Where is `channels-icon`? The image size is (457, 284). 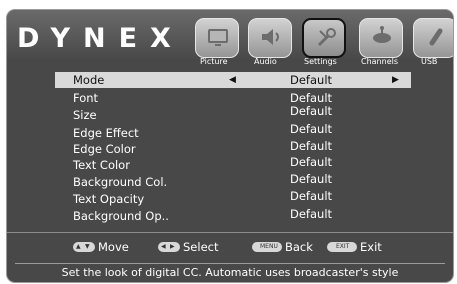
channels-icon is located at coordinates (382, 34).